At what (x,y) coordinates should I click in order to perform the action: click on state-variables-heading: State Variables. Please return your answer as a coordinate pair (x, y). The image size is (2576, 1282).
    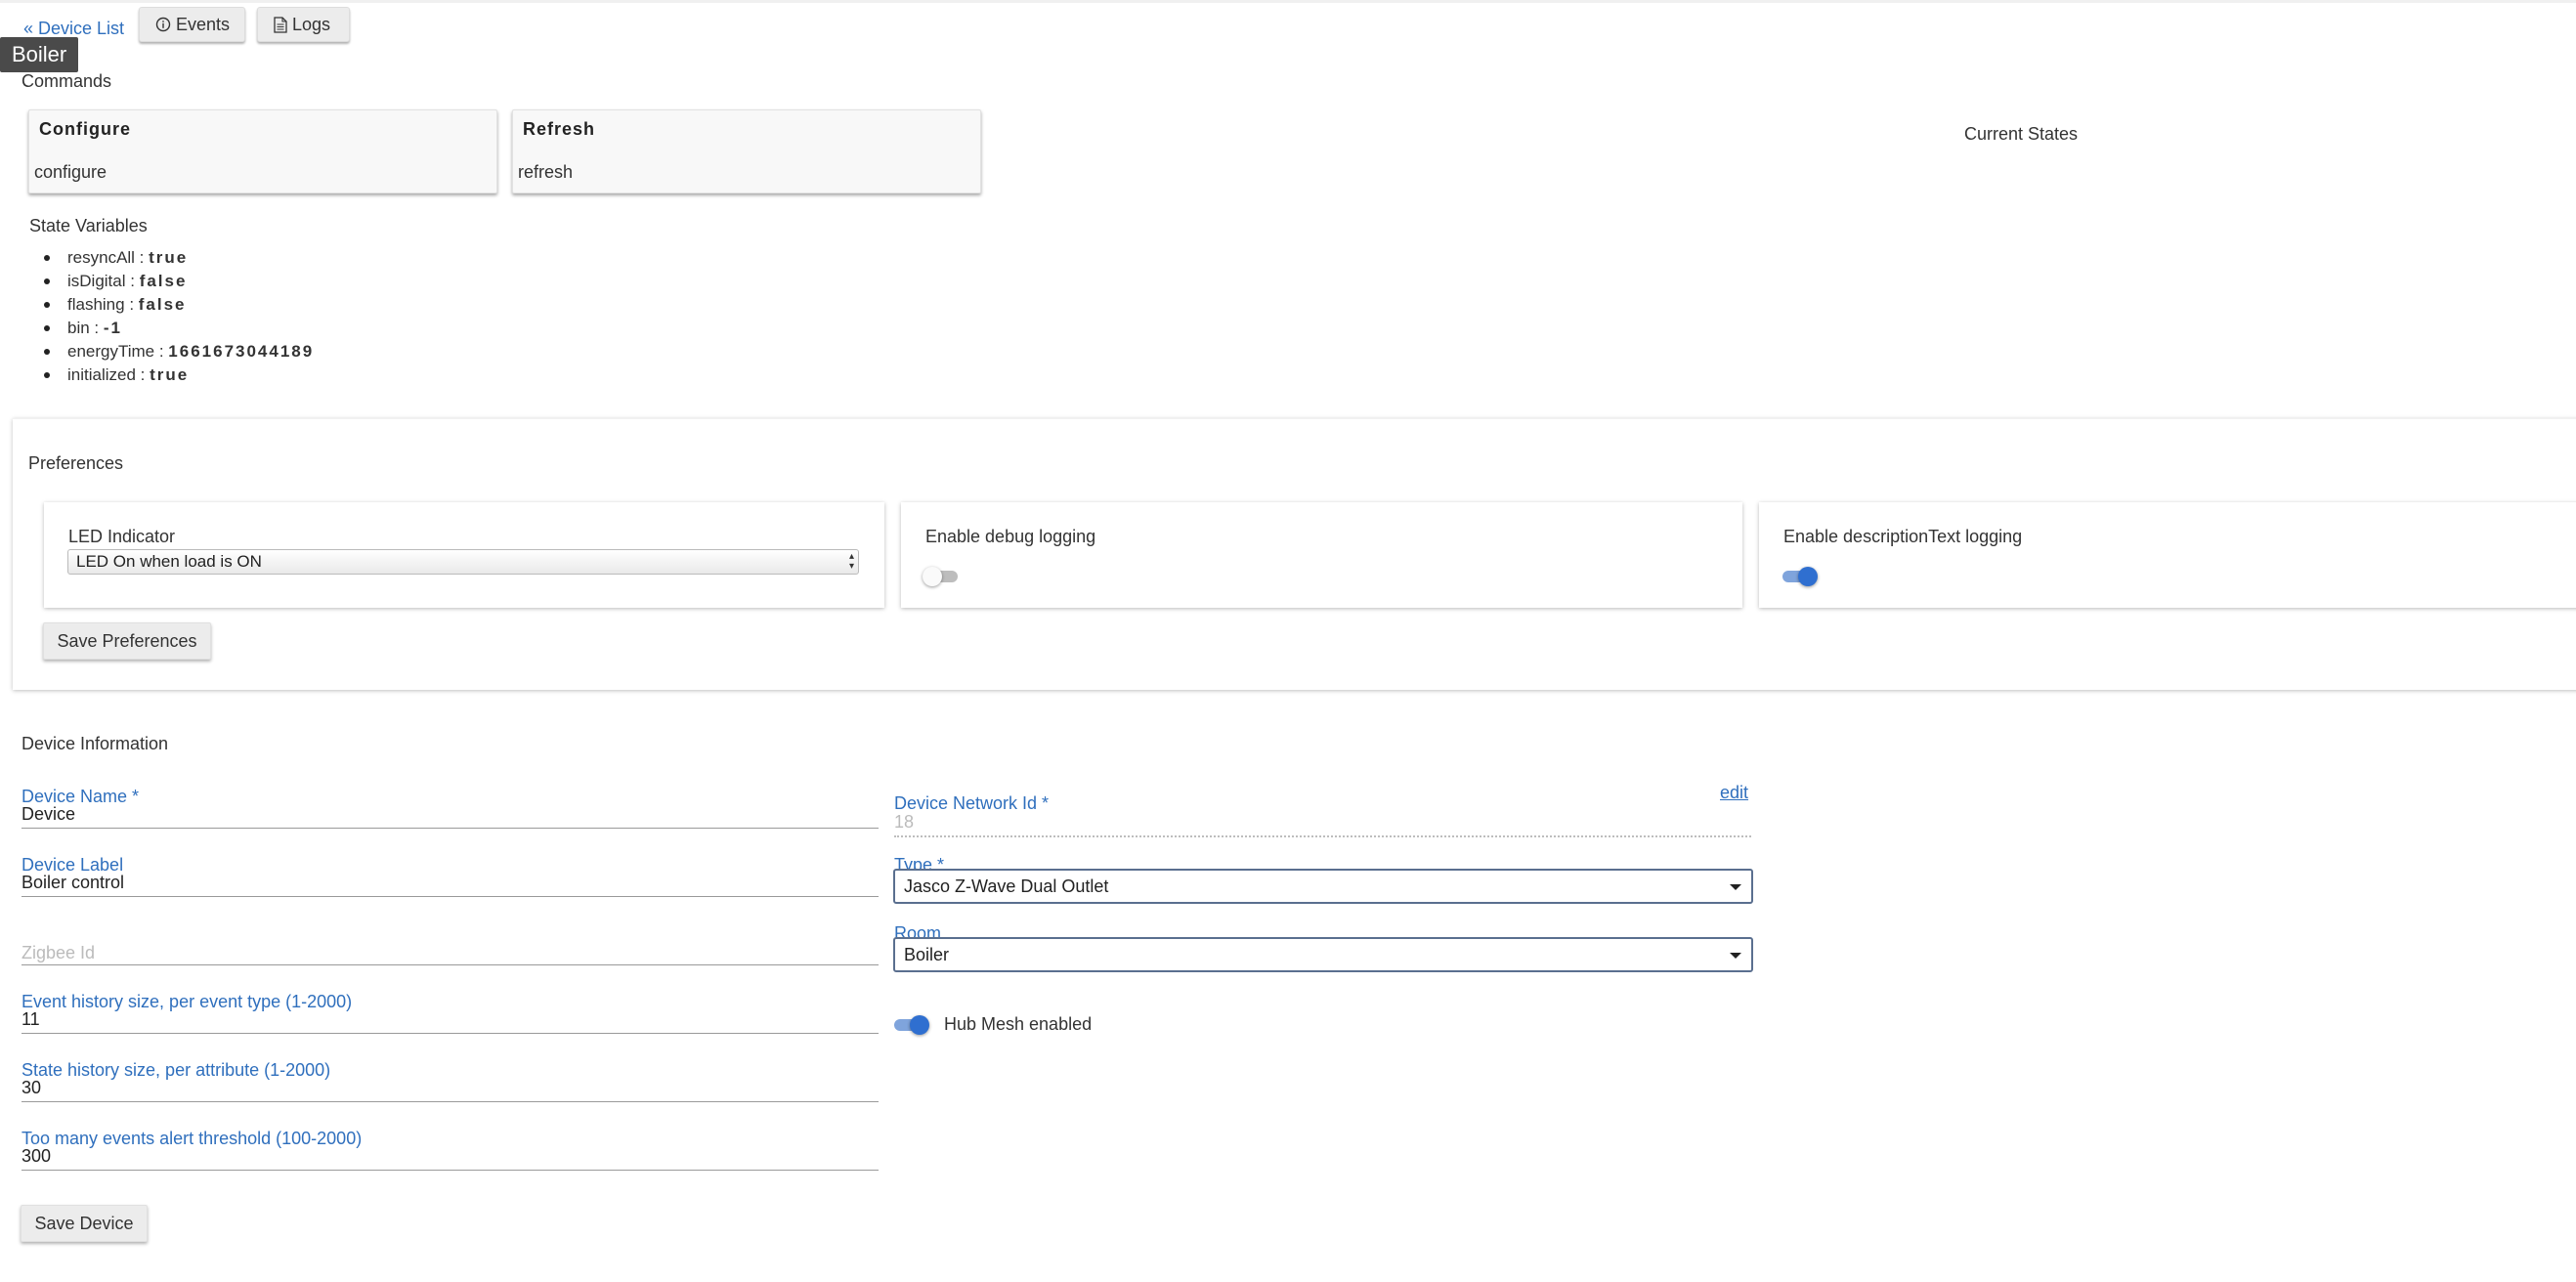
    Looking at the image, I should click on (89, 225).